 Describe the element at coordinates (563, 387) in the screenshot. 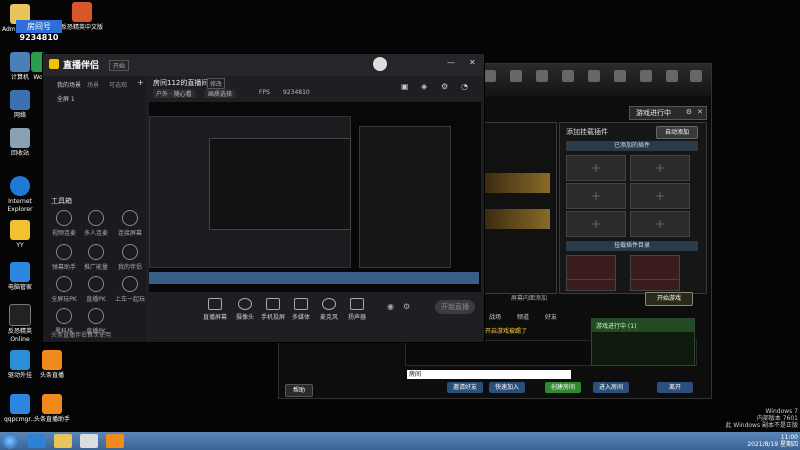

I see `create-room-button: 创建房间` at that location.